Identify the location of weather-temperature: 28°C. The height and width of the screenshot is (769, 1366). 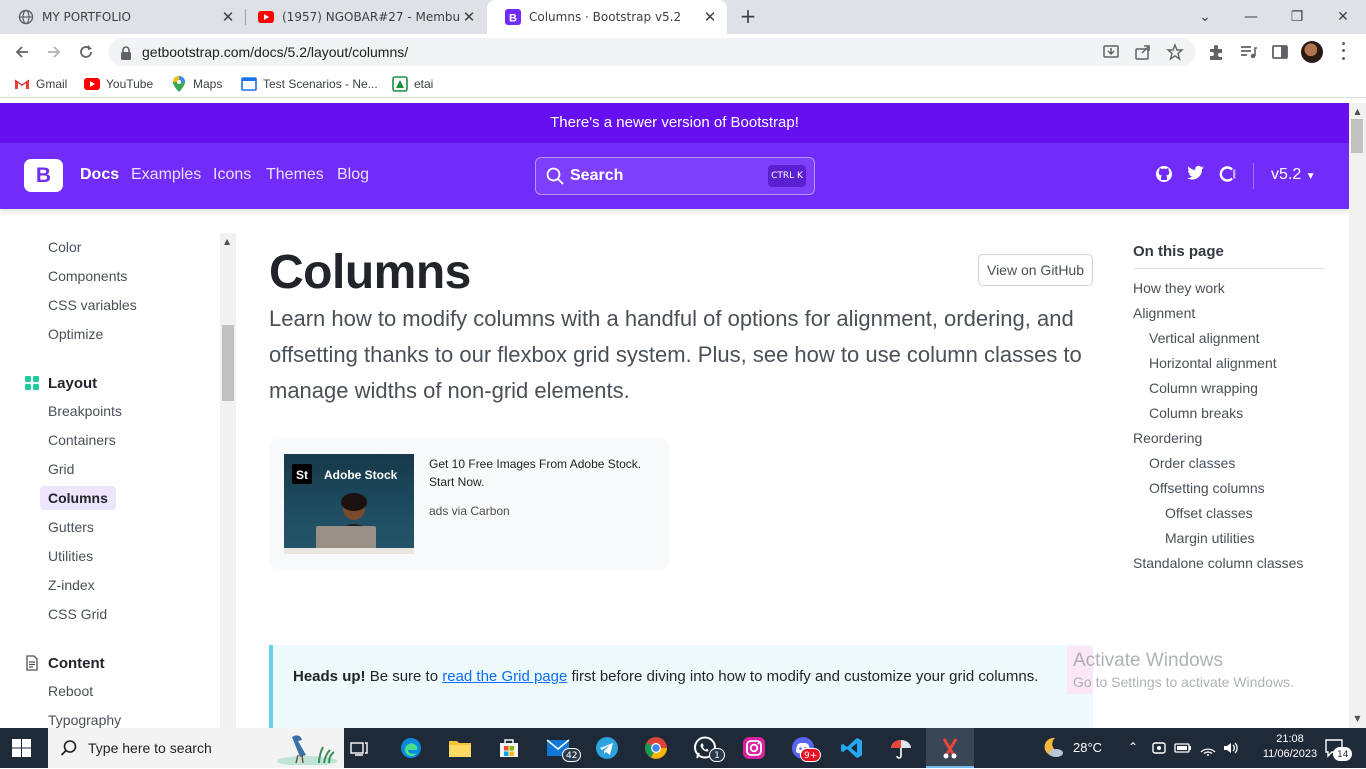
(1087, 747).